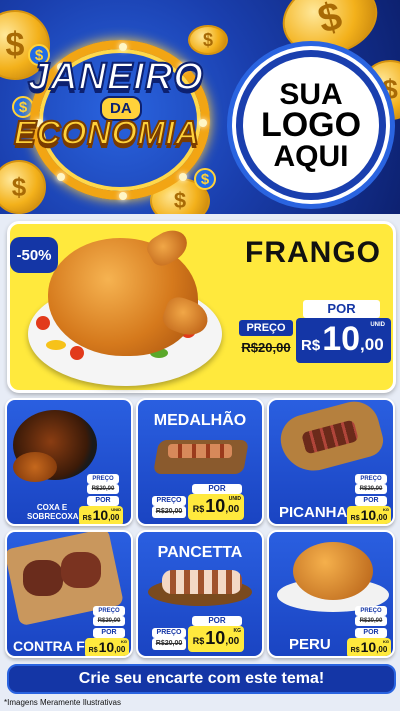 The height and width of the screenshot is (711, 400). What do you see at coordinates (313, 252) in the screenshot?
I see `featured-name: FRANGO` at bounding box center [313, 252].